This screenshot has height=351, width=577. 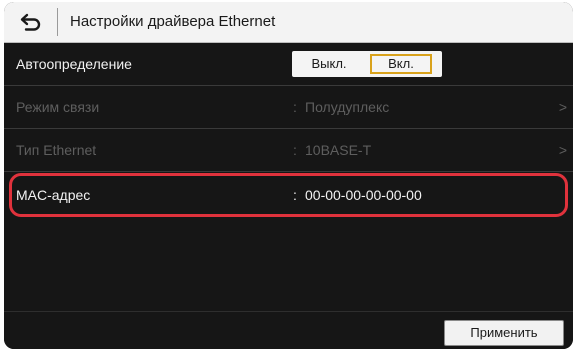 What do you see at coordinates (58, 107) in the screenshot?
I see `setting-label: Режим связи` at bounding box center [58, 107].